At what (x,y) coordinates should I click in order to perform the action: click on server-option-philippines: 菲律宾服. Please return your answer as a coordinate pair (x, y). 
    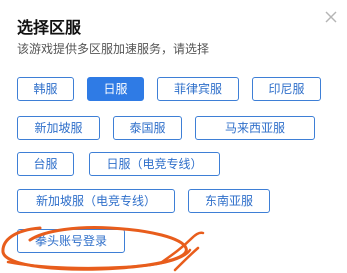
    Looking at the image, I should click on (198, 89).